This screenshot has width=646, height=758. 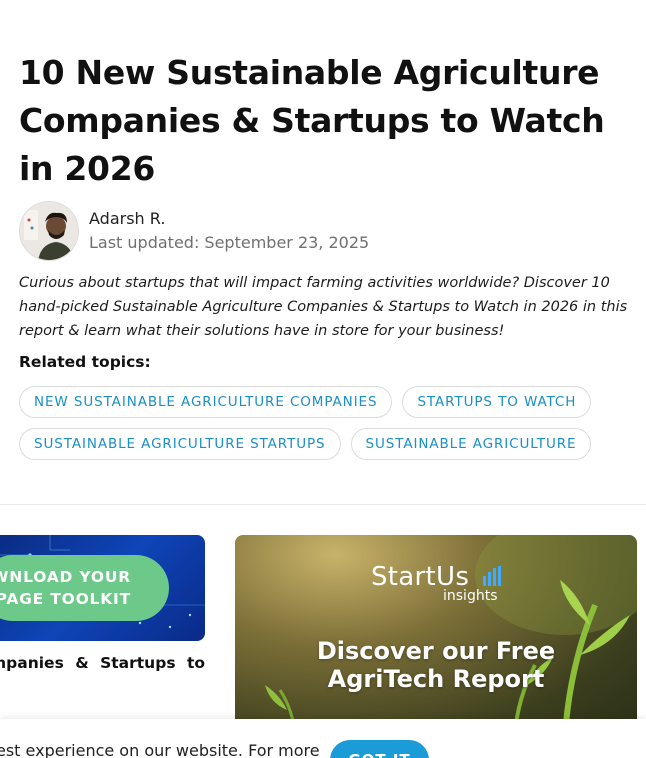 I want to click on cta-line-2: PAGE TOOLKIT, so click(x=65, y=599).